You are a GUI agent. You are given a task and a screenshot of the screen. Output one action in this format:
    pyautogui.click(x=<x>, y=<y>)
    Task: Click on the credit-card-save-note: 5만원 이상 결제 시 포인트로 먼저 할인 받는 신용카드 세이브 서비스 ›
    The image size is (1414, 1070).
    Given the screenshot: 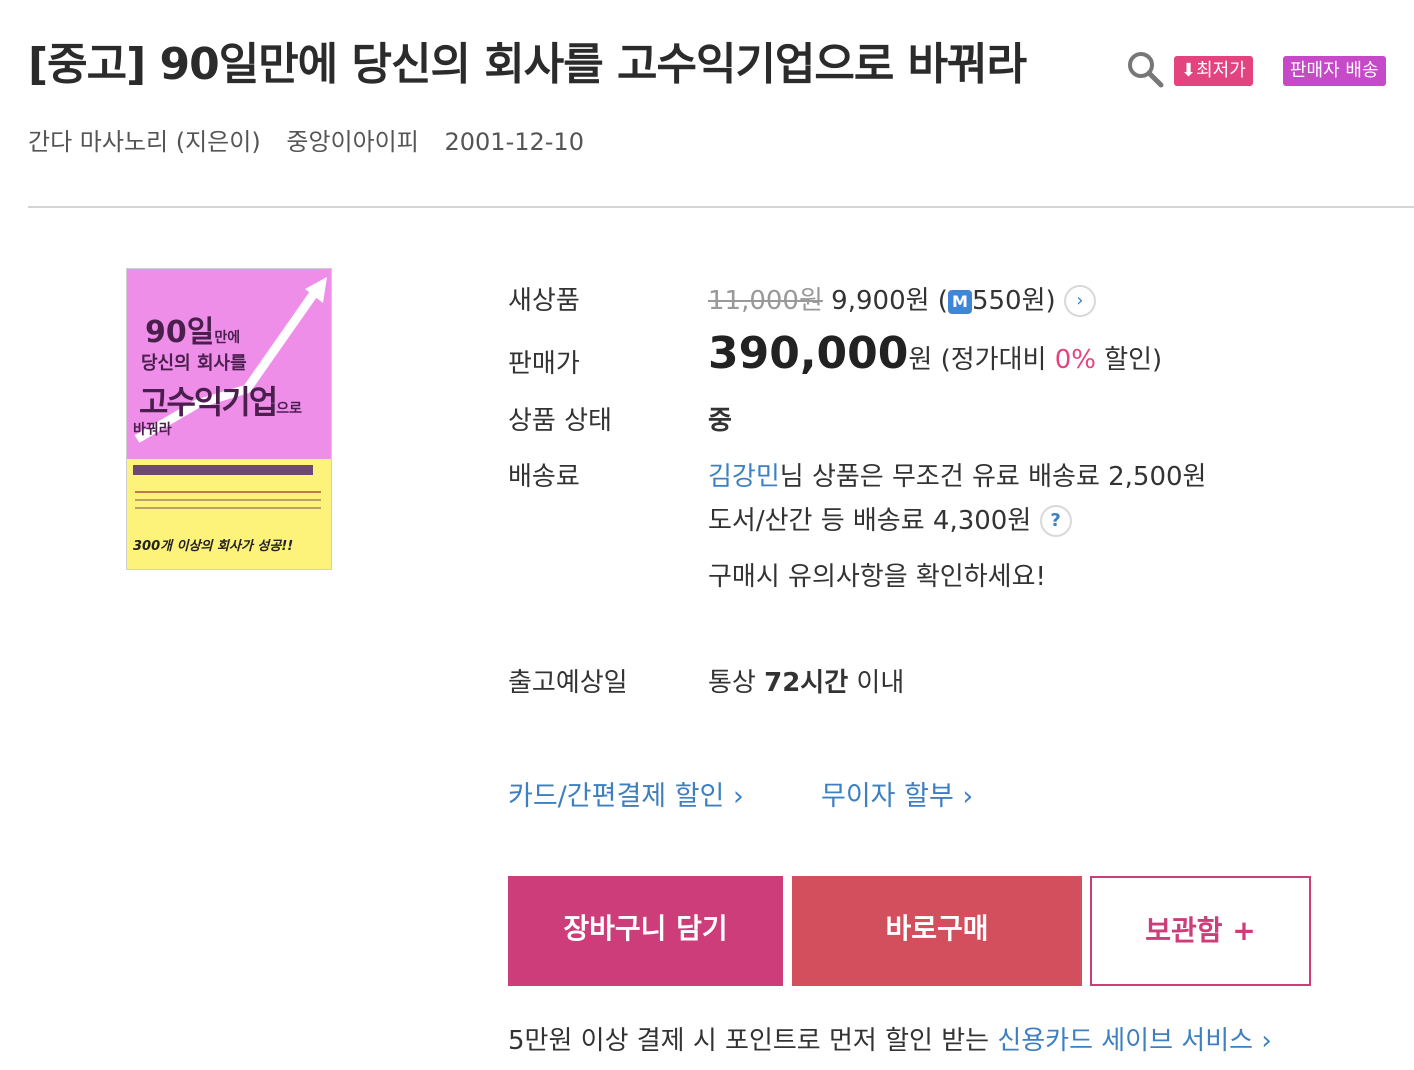 What is the action you would take?
    pyautogui.click(x=890, y=1038)
    